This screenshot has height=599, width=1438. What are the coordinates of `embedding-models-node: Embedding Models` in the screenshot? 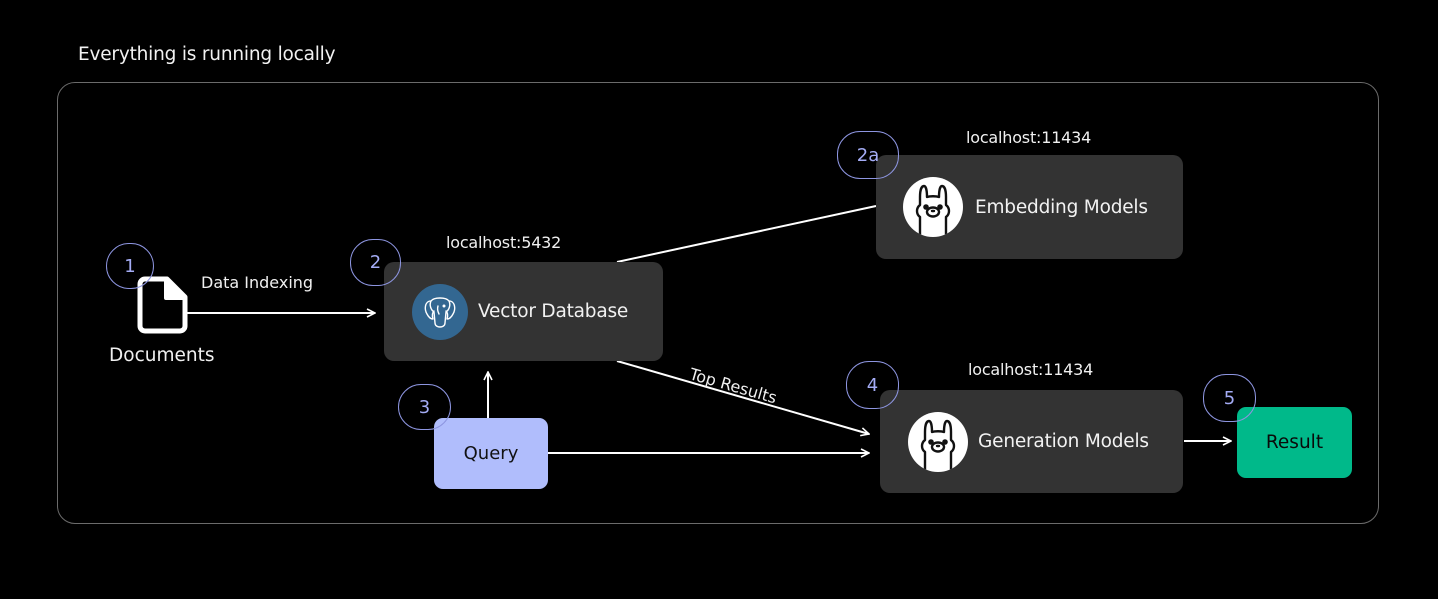 It's located at (1029, 207).